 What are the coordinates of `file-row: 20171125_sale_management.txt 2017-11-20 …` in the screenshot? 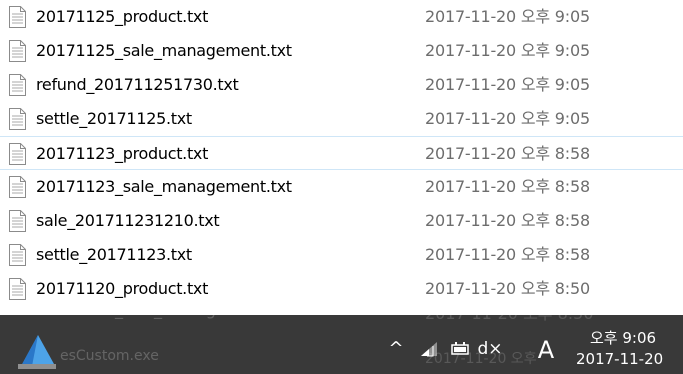 It's located at (341, 51).